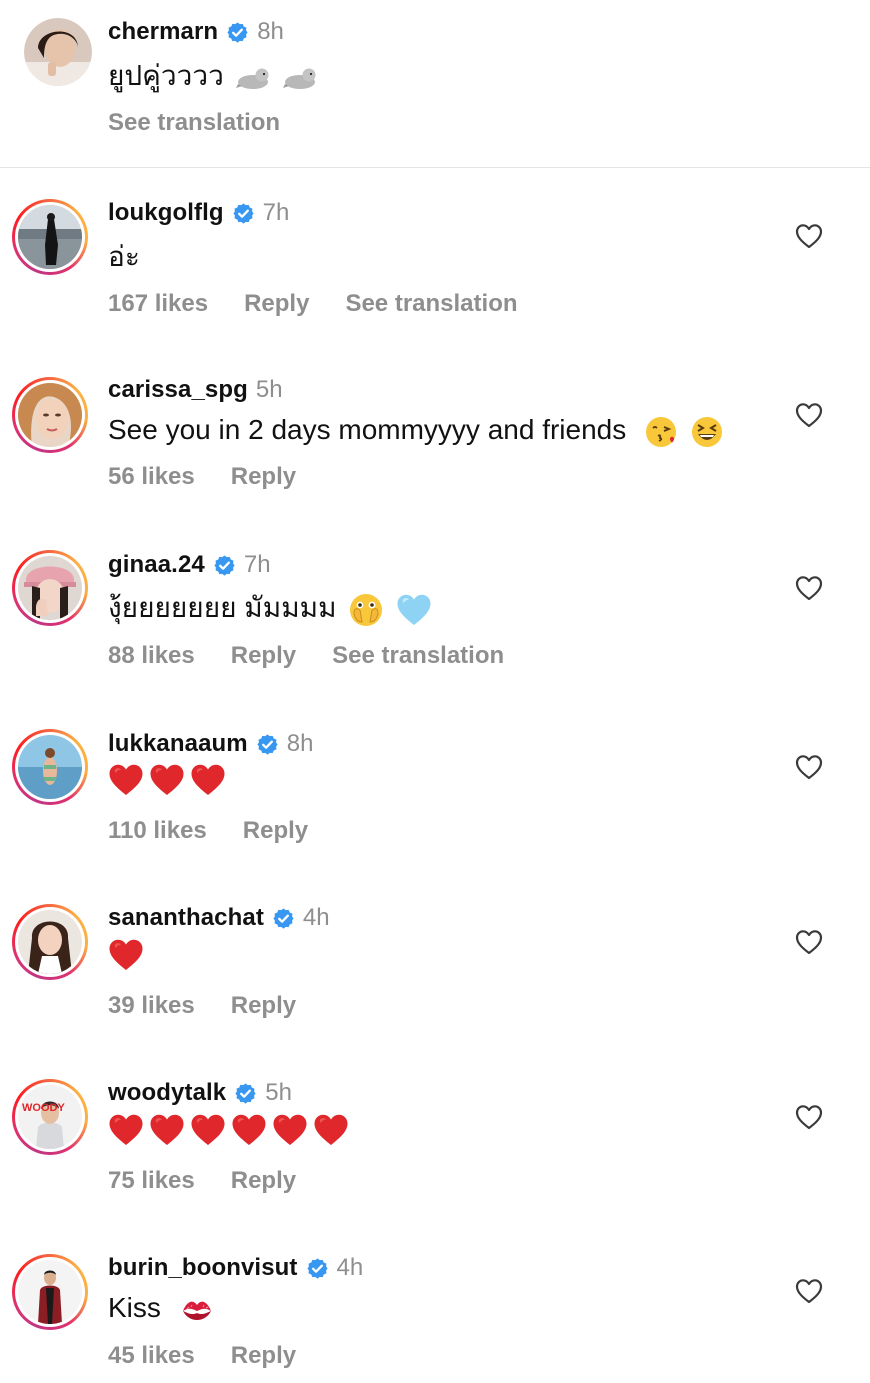 The image size is (870, 1383). What do you see at coordinates (156, 565) in the screenshot?
I see `username: ginaa.24` at bounding box center [156, 565].